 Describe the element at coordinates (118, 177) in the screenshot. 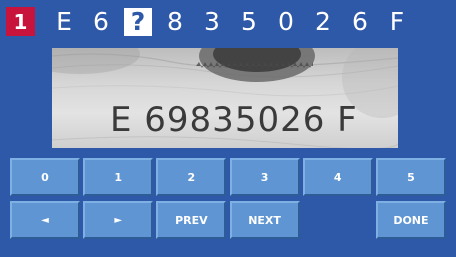

I see `key-1: 1` at that location.